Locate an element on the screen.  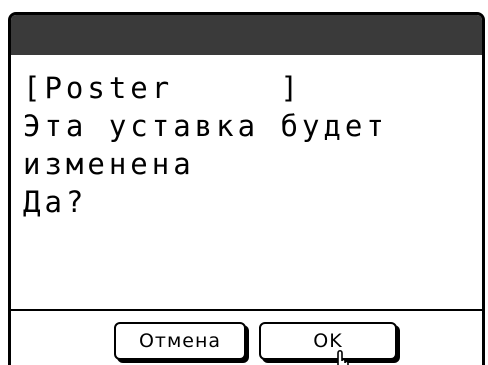
ok-button: OK is located at coordinates (328, 341).